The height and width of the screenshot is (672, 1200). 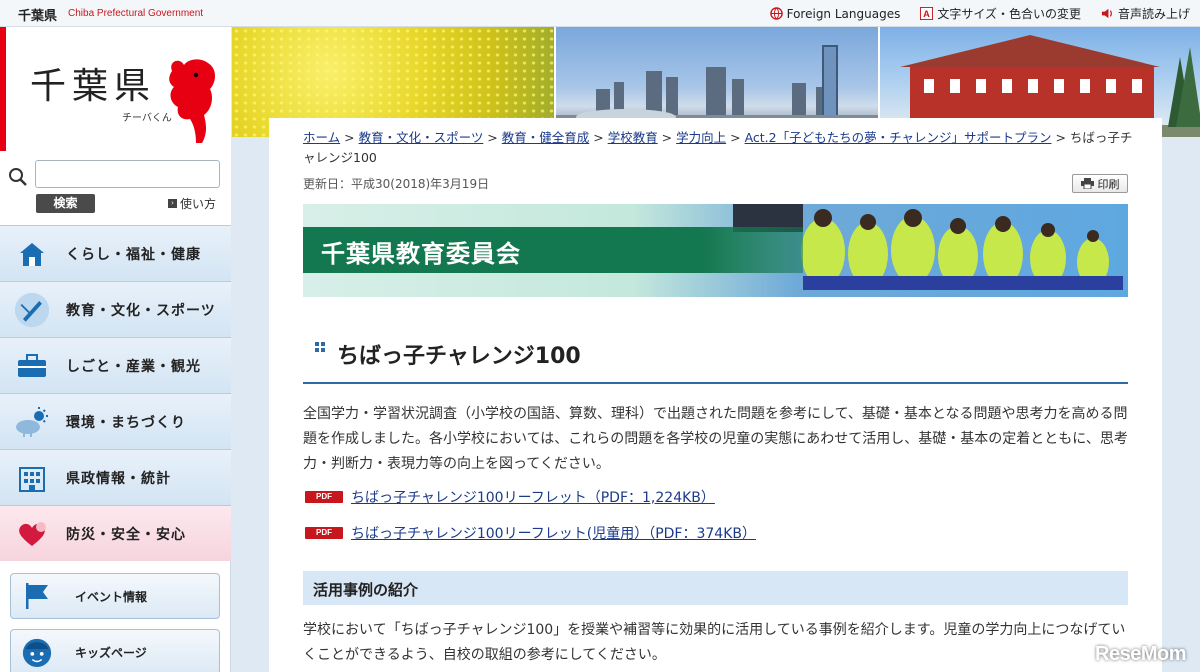 What do you see at coordinates (111, 652) in the screenshot?
I see `kids-page-label: キッズページ` at bounding box center [111, 652].